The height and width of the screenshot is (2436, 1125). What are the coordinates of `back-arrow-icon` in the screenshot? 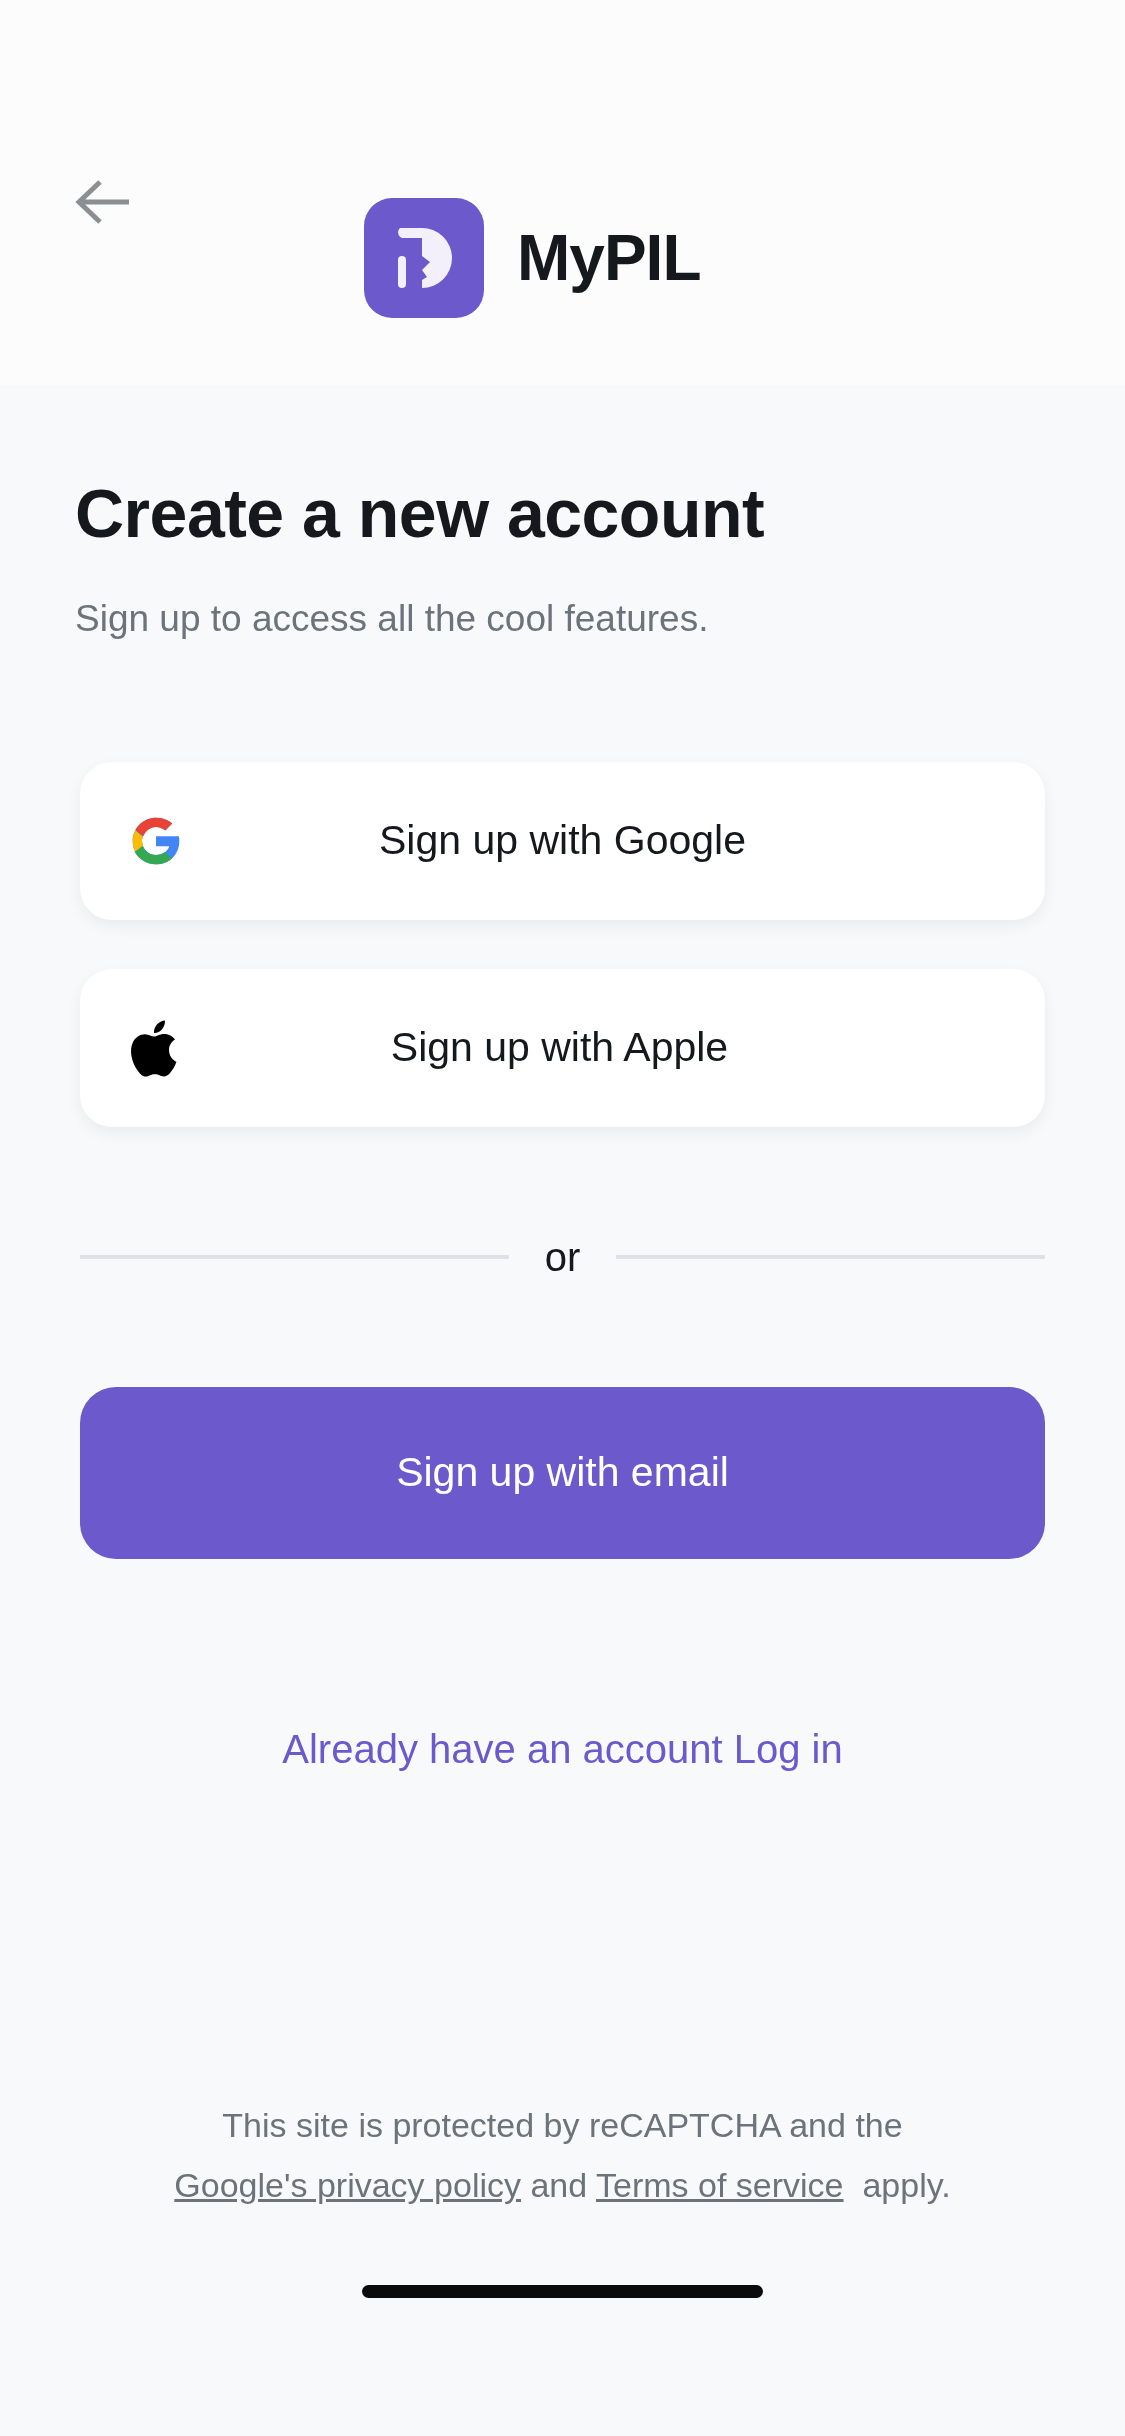 It's located at (103, 201).